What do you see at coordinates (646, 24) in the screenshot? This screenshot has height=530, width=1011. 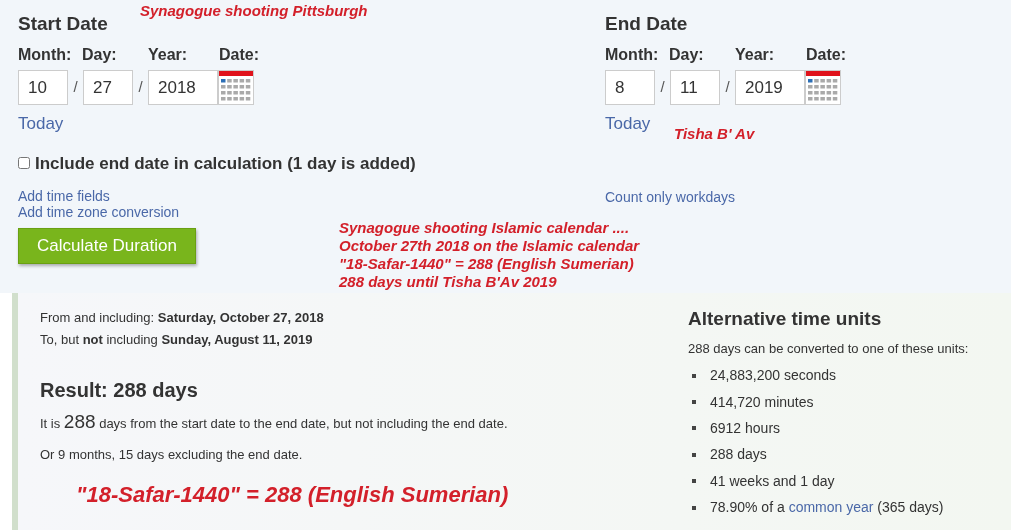 I see `section-heading: End Date` at bounding box center [646, 24].